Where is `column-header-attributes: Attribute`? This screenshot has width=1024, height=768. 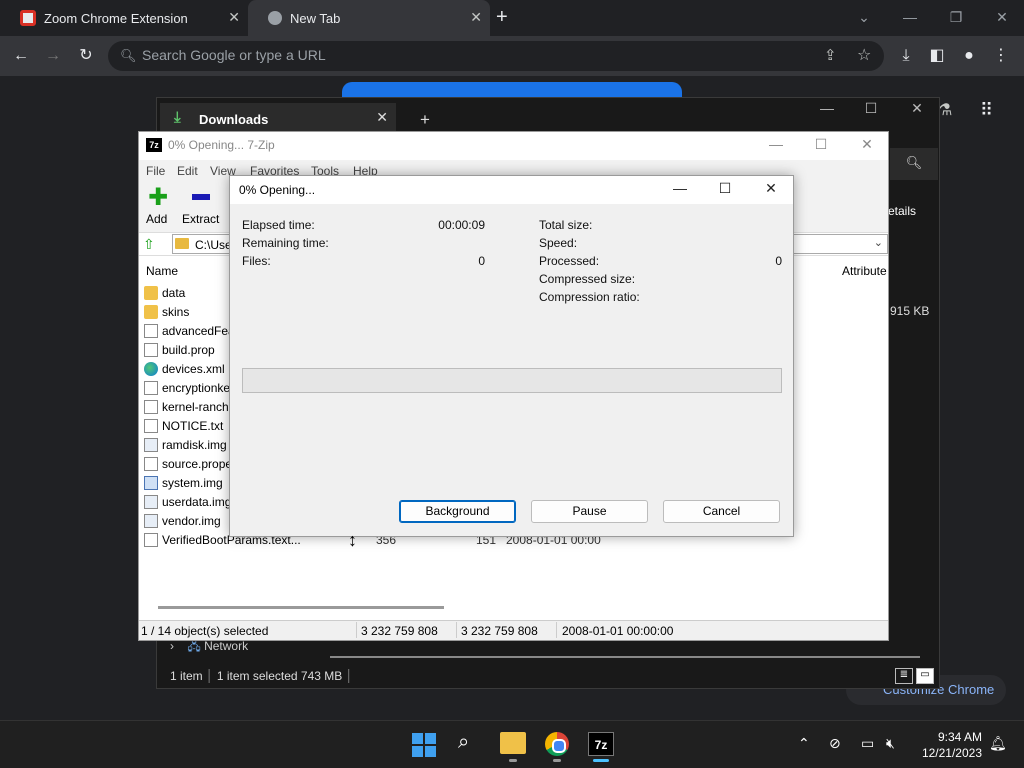
column-header-attributes: Attribute is located at coordinates (864, 271).